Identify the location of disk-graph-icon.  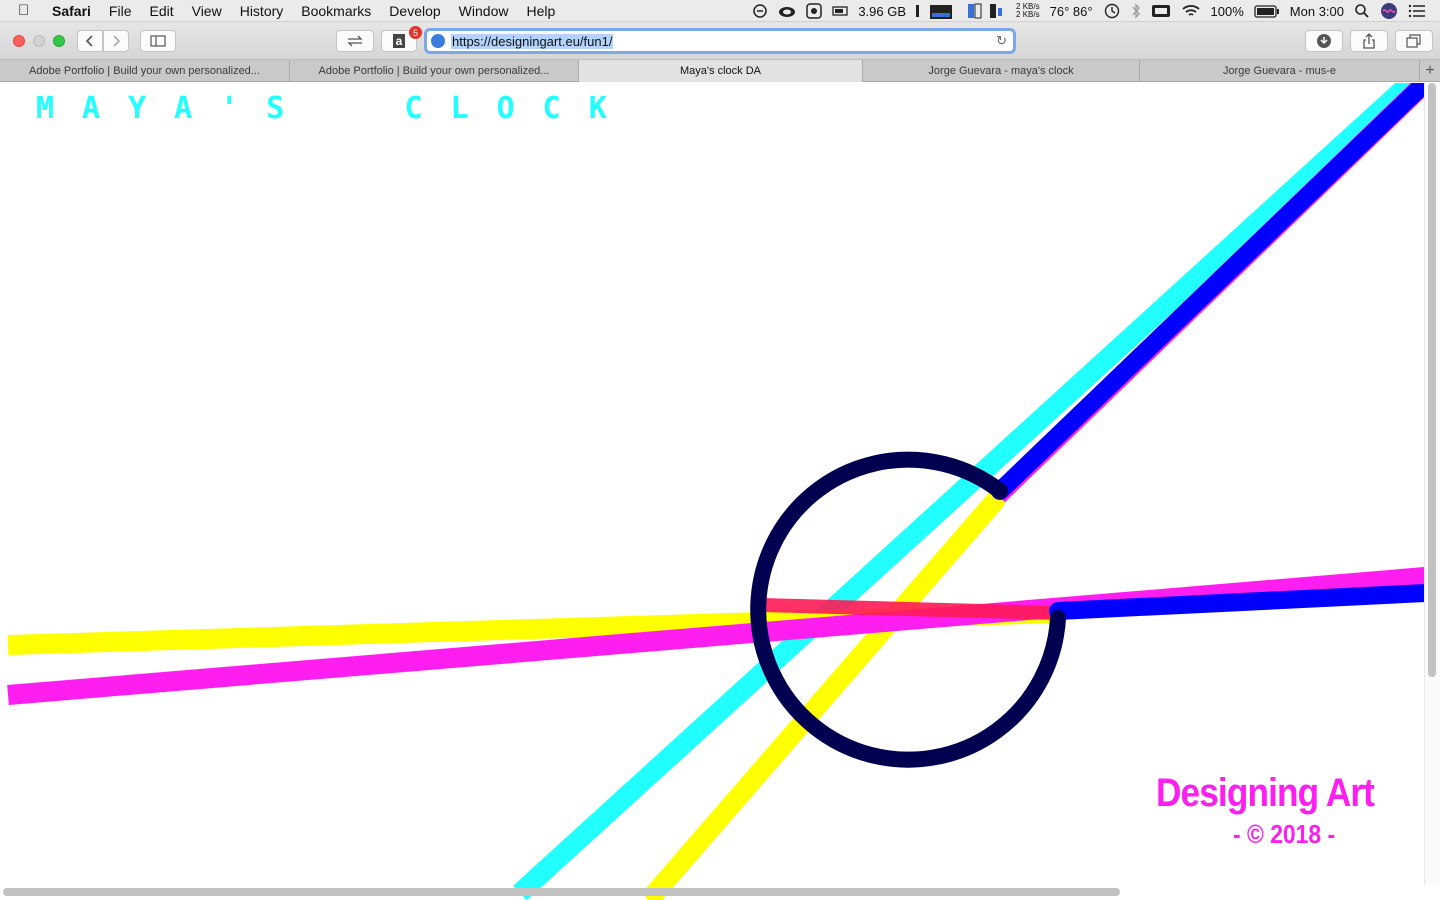
(986, 11).